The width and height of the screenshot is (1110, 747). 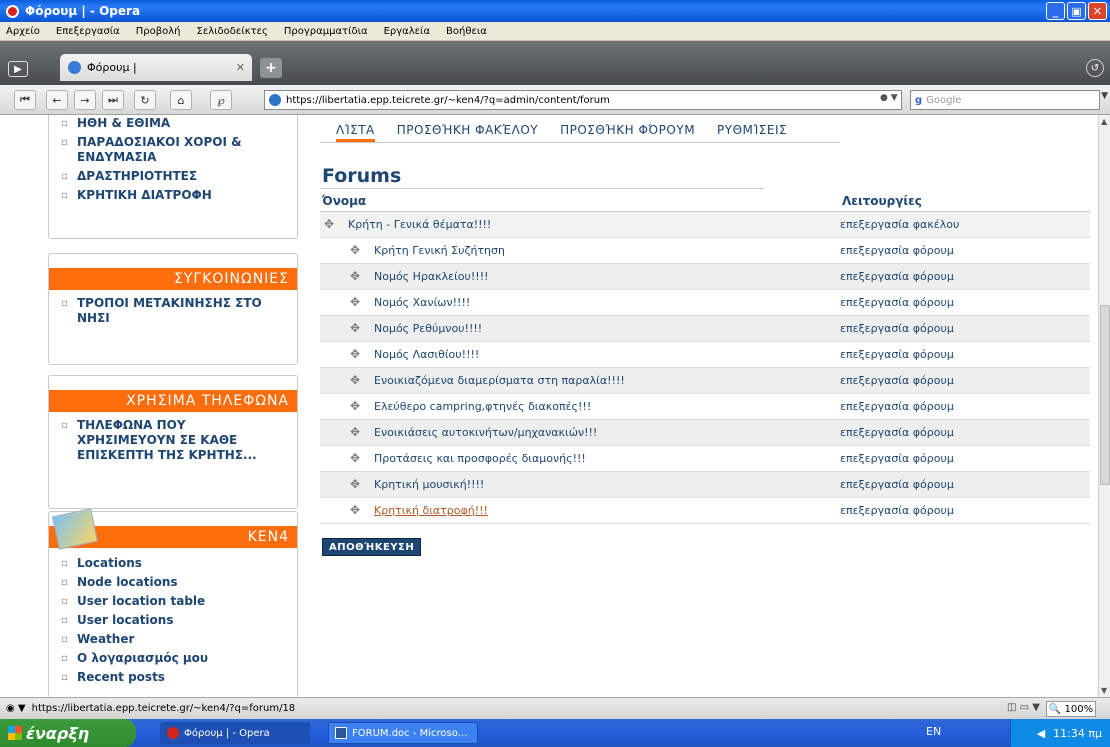 What do you see at coordinates (85, 100) in the screenshot?
I see `forward-button: →` at bounding box center [85, 100].